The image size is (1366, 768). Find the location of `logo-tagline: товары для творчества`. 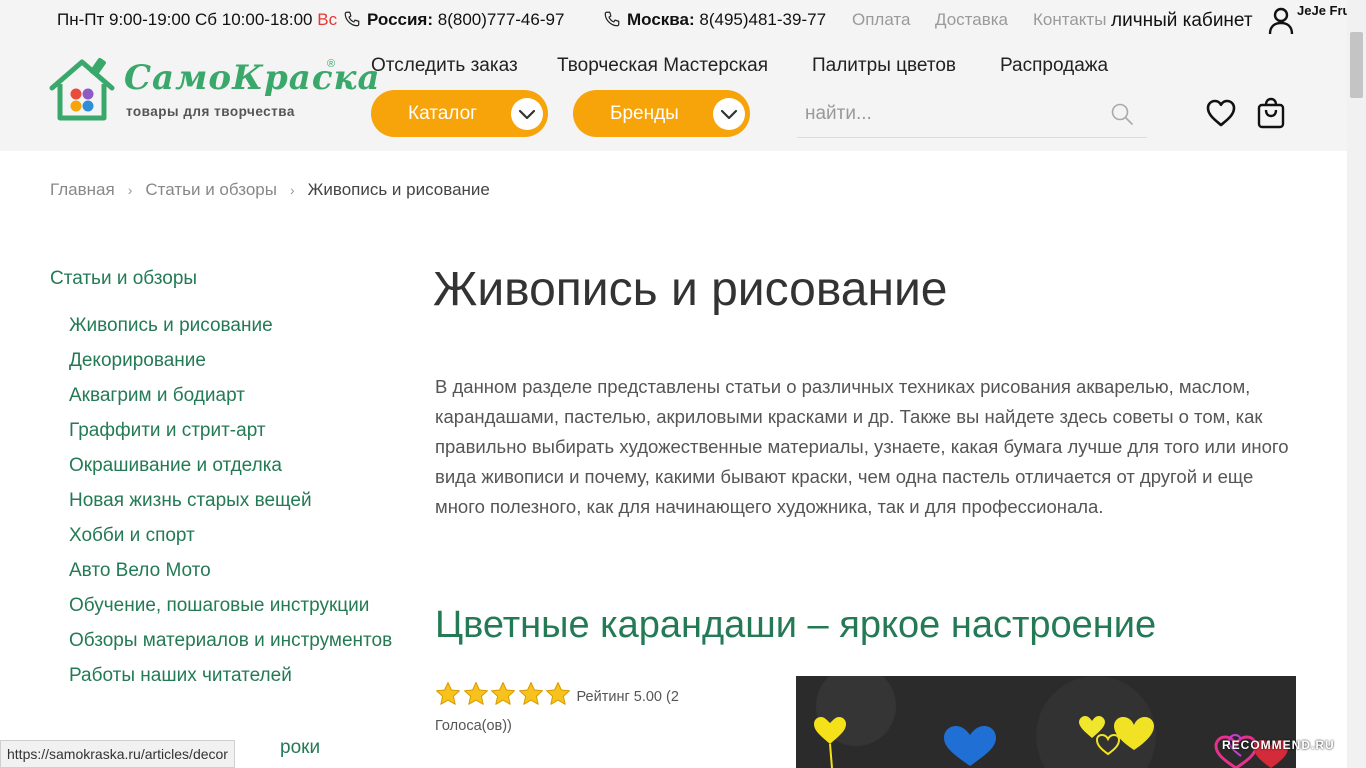

logo-tagline: товары для творчества is located at coordinates (210, 111).